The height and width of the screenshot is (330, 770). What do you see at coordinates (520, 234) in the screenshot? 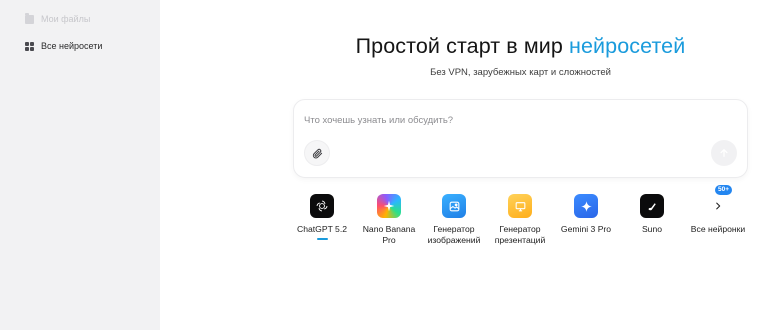
I see `model-label: Генератор презентаций` at bounding box center [520, 234].